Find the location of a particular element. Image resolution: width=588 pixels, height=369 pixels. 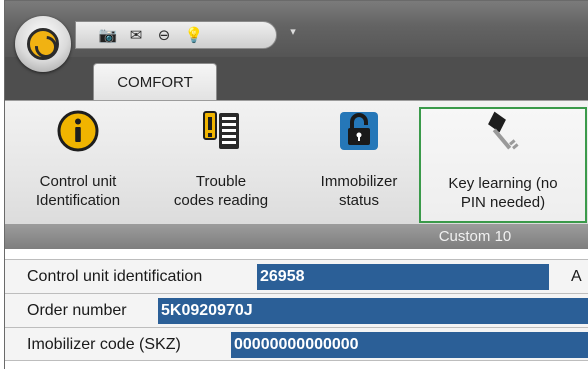

button-label: Immobilizer status is located at coordinates (359, 191).